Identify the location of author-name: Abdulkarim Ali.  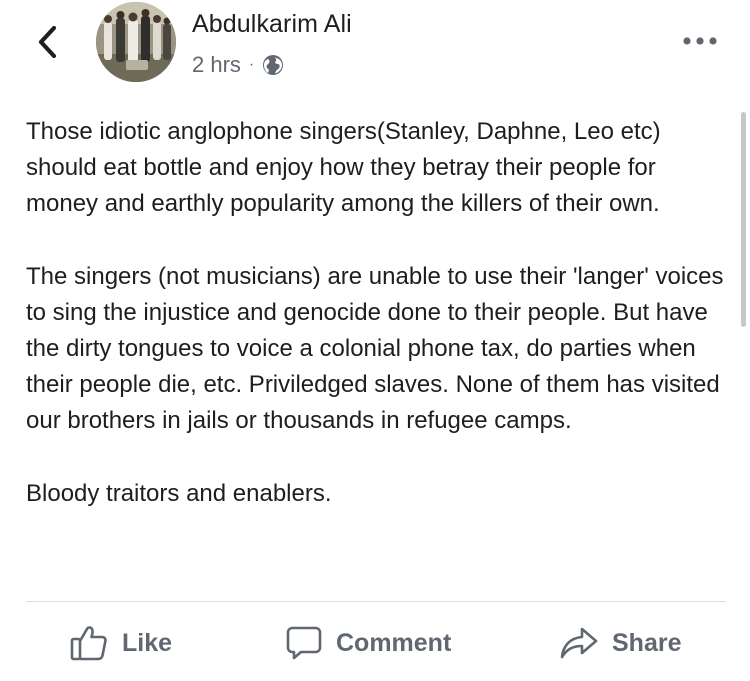
(272, 24).